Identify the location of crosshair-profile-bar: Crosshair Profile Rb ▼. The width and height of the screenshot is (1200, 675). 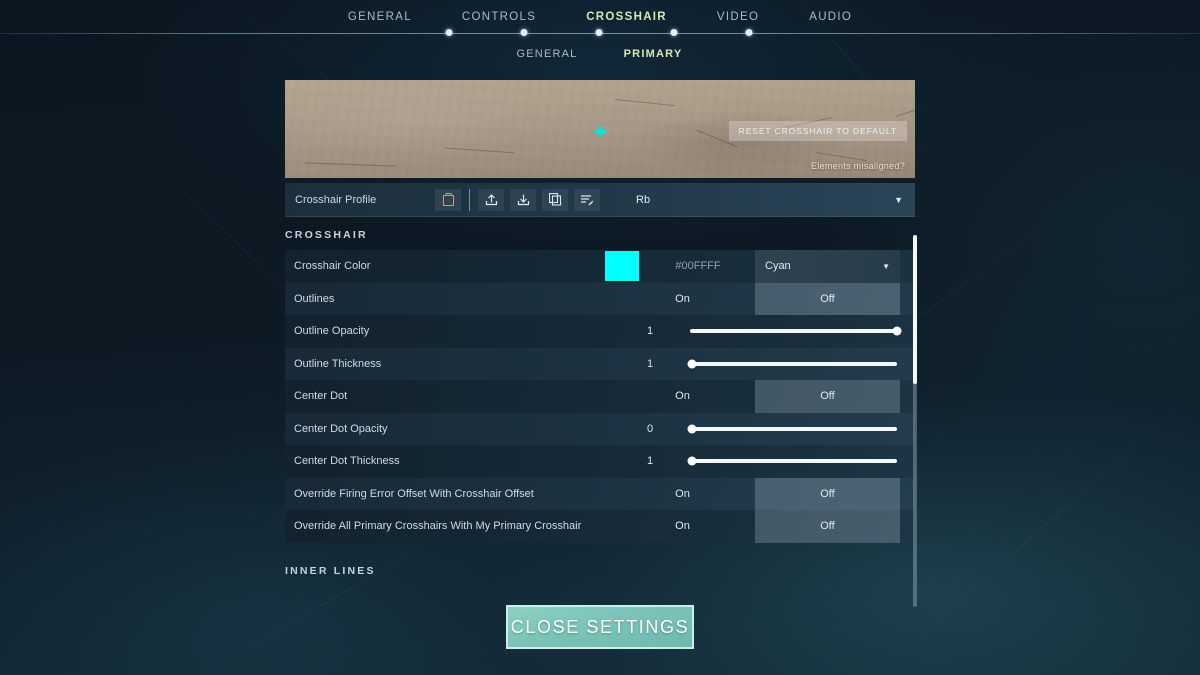
(600, 200).